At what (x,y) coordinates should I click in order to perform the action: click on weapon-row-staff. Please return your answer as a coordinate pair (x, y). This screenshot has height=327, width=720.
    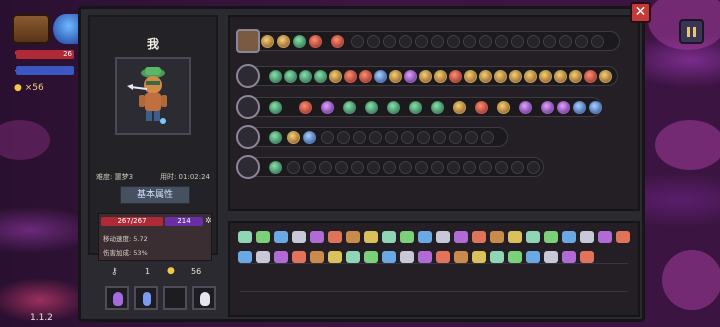
    Looking at the image, I should click on (419, 107).